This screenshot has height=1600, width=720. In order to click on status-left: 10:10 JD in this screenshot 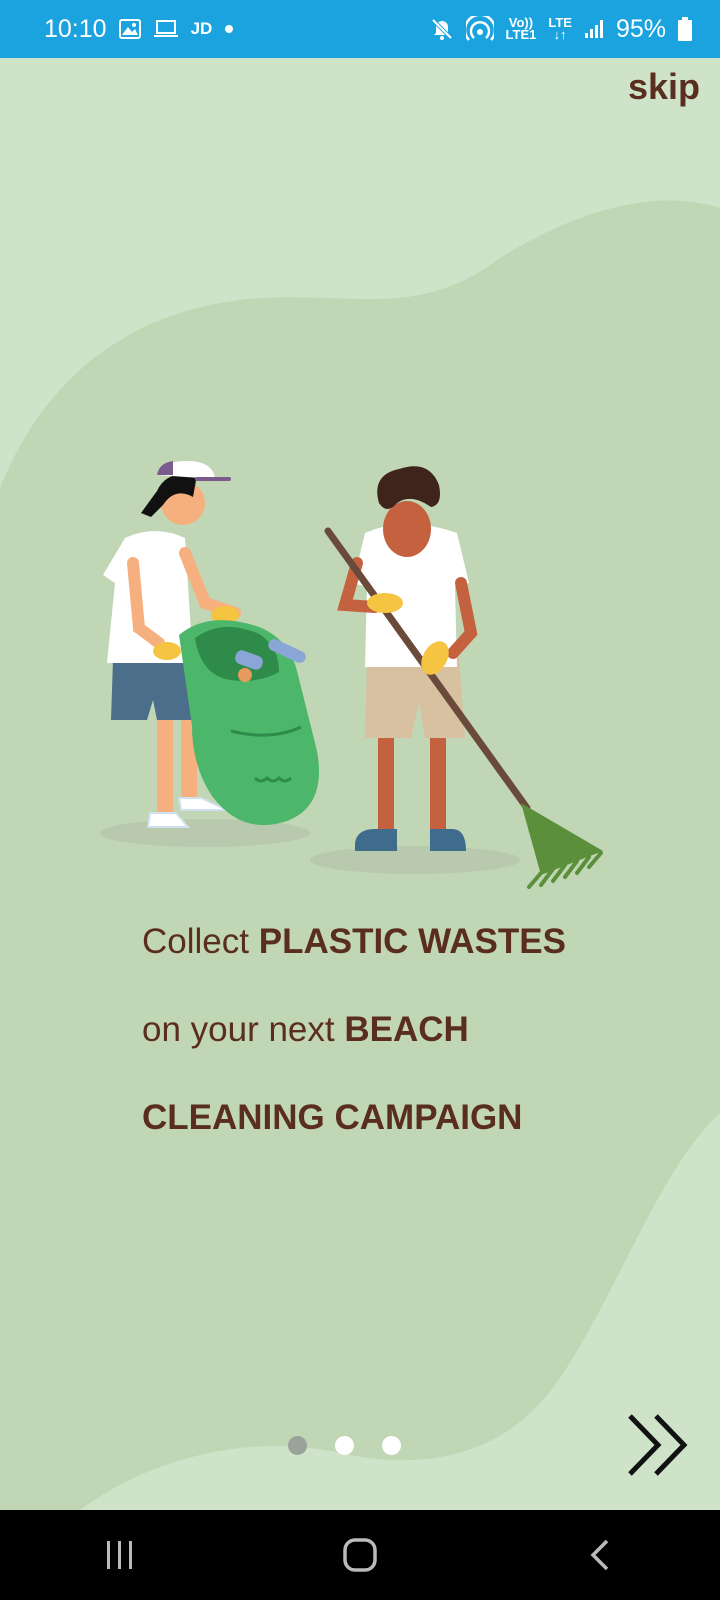, I will do `click(139, 29)`.